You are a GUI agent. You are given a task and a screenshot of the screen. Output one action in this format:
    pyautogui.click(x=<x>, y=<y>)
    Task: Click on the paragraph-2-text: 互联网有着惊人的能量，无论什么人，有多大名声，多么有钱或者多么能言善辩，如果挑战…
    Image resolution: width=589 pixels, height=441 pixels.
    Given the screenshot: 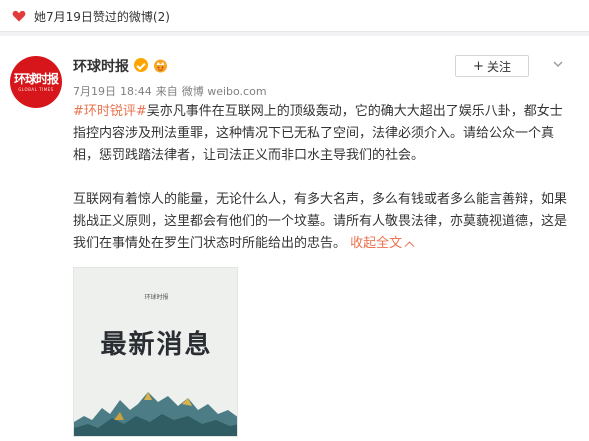 What is the action you would take?
    pyautogui.click(x=320, y=221)
    